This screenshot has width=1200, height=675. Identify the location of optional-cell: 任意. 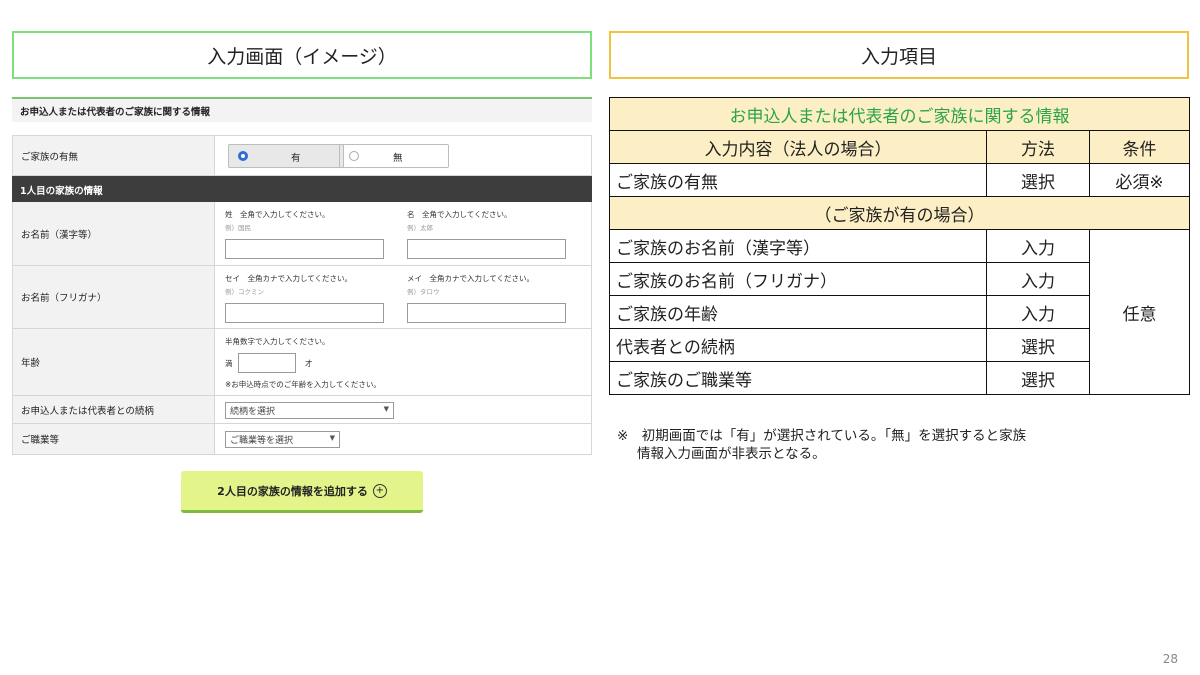
(1139, 312).